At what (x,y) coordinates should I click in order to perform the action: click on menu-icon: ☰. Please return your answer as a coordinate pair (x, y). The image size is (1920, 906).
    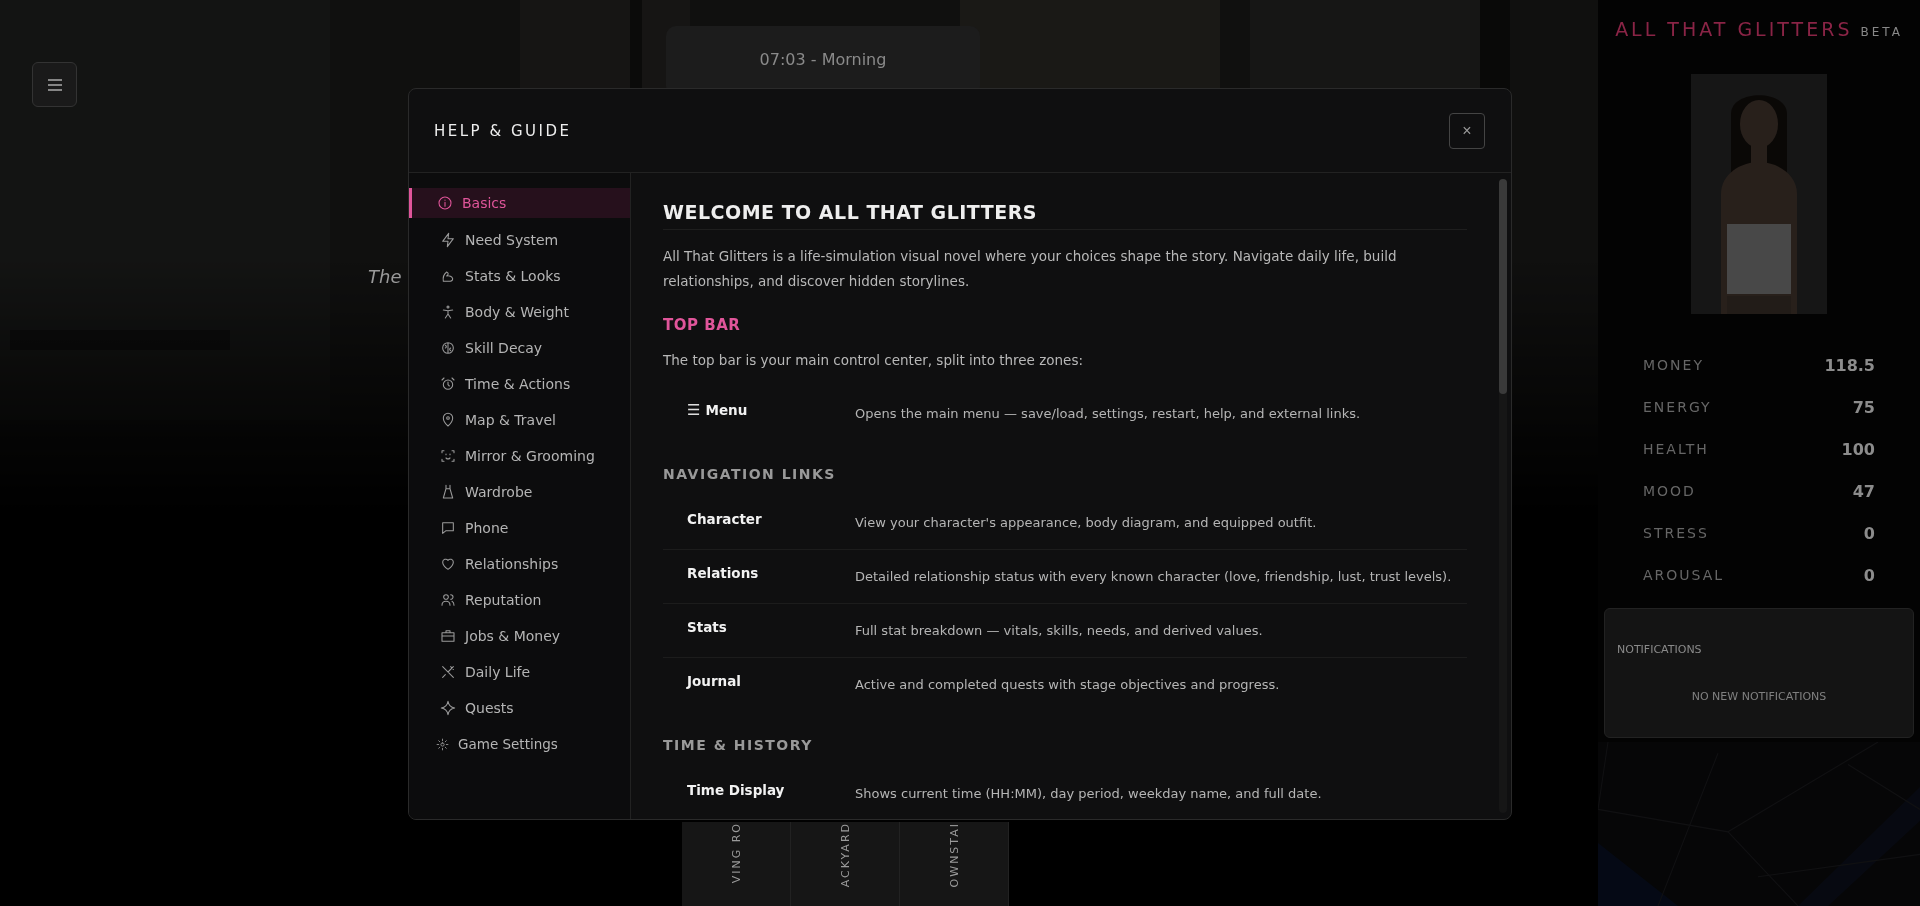
    Looking at the image, I should click on (694, 409).